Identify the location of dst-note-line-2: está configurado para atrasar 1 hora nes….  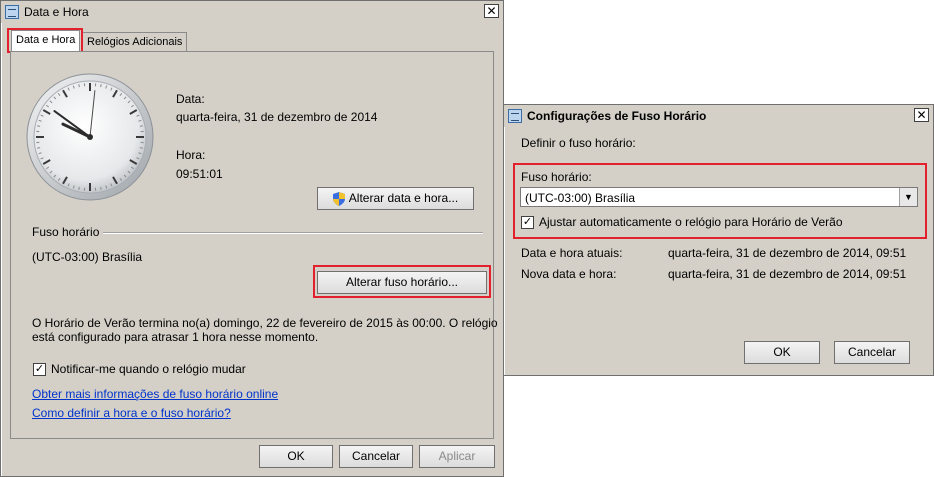
(175, 337).